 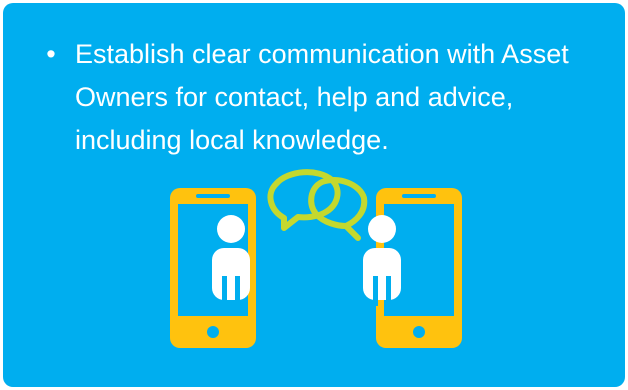 What do you see at coordinates (382, 260) in the screenshot?
I see `right-person-icon` at bounding box center [382, 260].